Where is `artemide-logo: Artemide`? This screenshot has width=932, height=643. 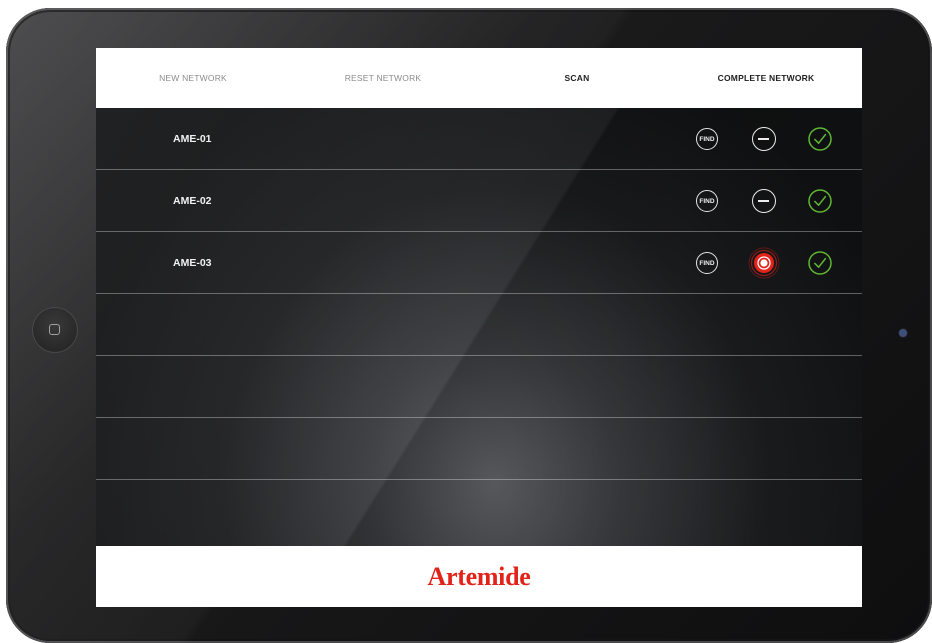 artemide-logo: Artemide is located at coordinates (479, 576).